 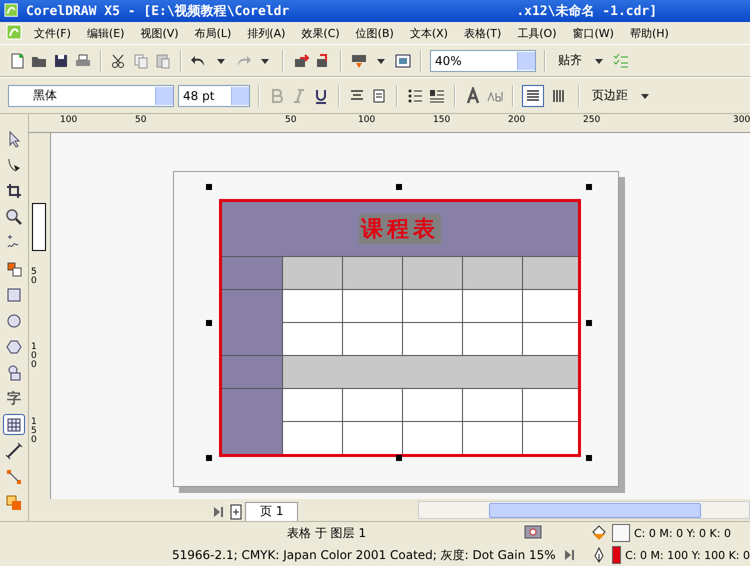 I want to click on ellipse-icon, so click(x=14, y=321).